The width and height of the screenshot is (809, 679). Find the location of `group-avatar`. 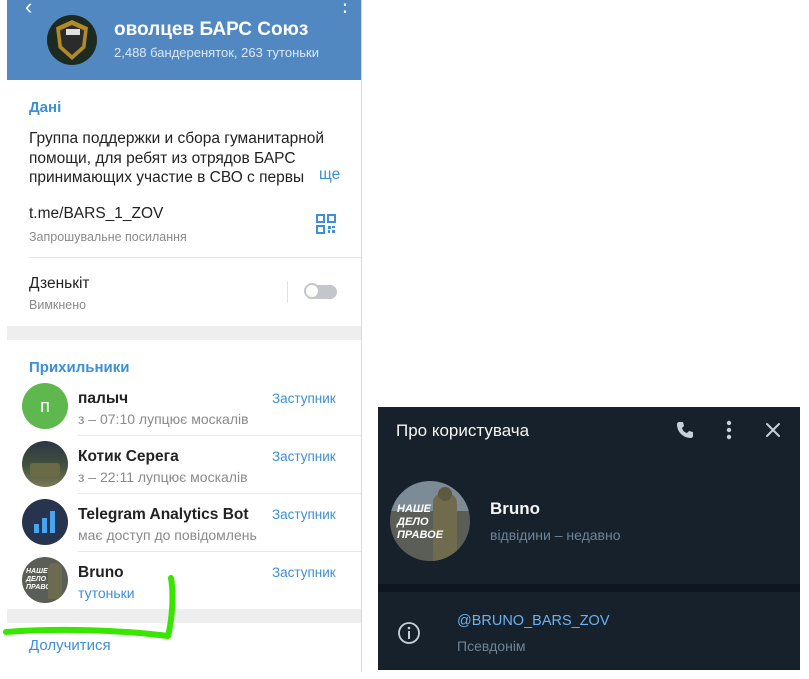

group-avatar is located at coordinates (72, 40).